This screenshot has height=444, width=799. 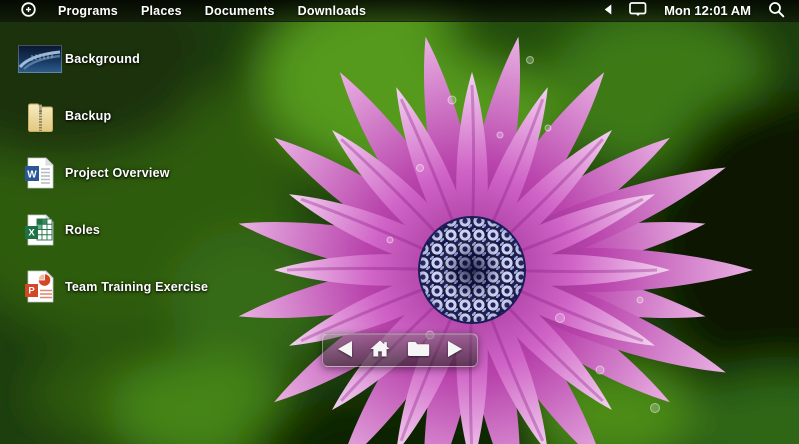 I want to click on svg-text: X, so click(x=31, y=232).